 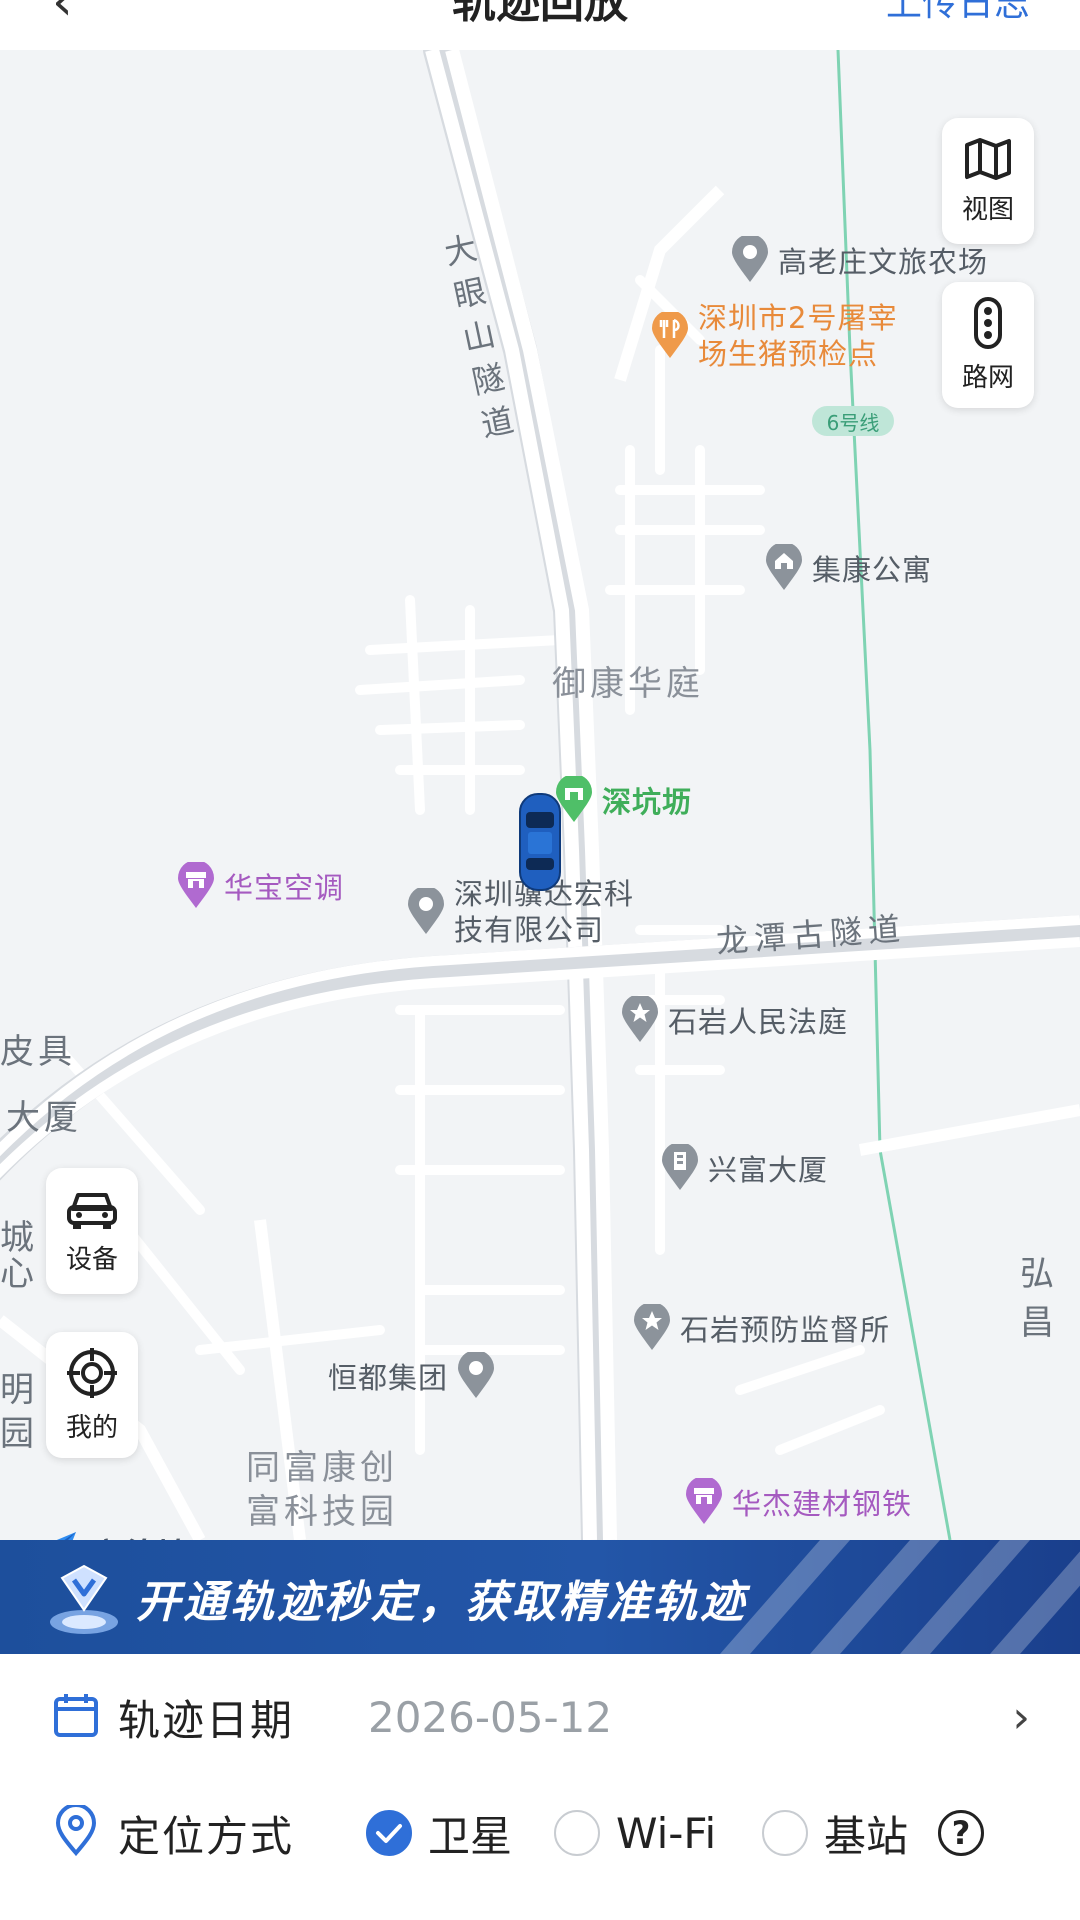 I want to click on area-label-tongfu-1: 同富康创, so click(x=322, y=1468).